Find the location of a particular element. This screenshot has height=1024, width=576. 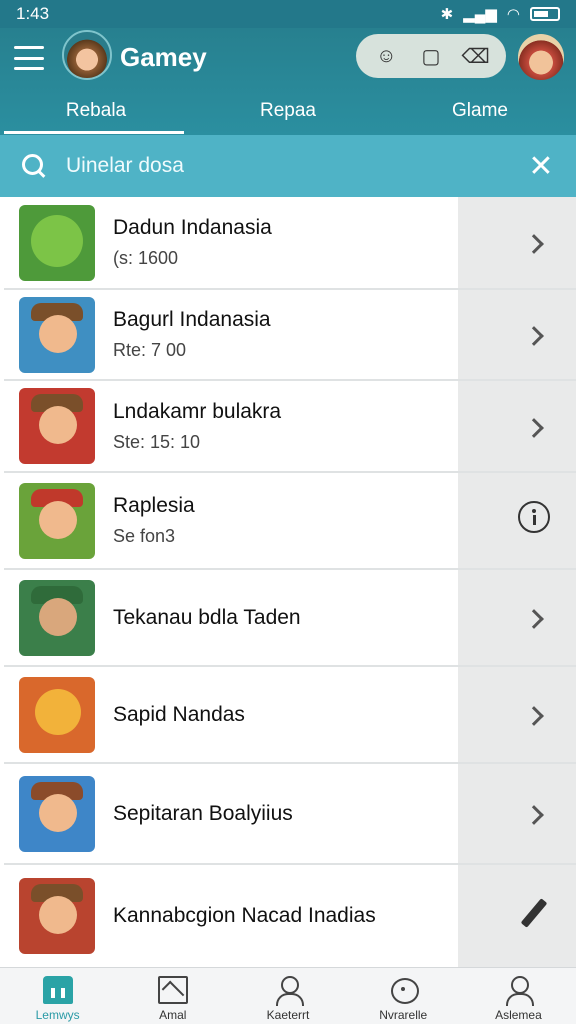

menu-icon is located at coordinates (29, 58).